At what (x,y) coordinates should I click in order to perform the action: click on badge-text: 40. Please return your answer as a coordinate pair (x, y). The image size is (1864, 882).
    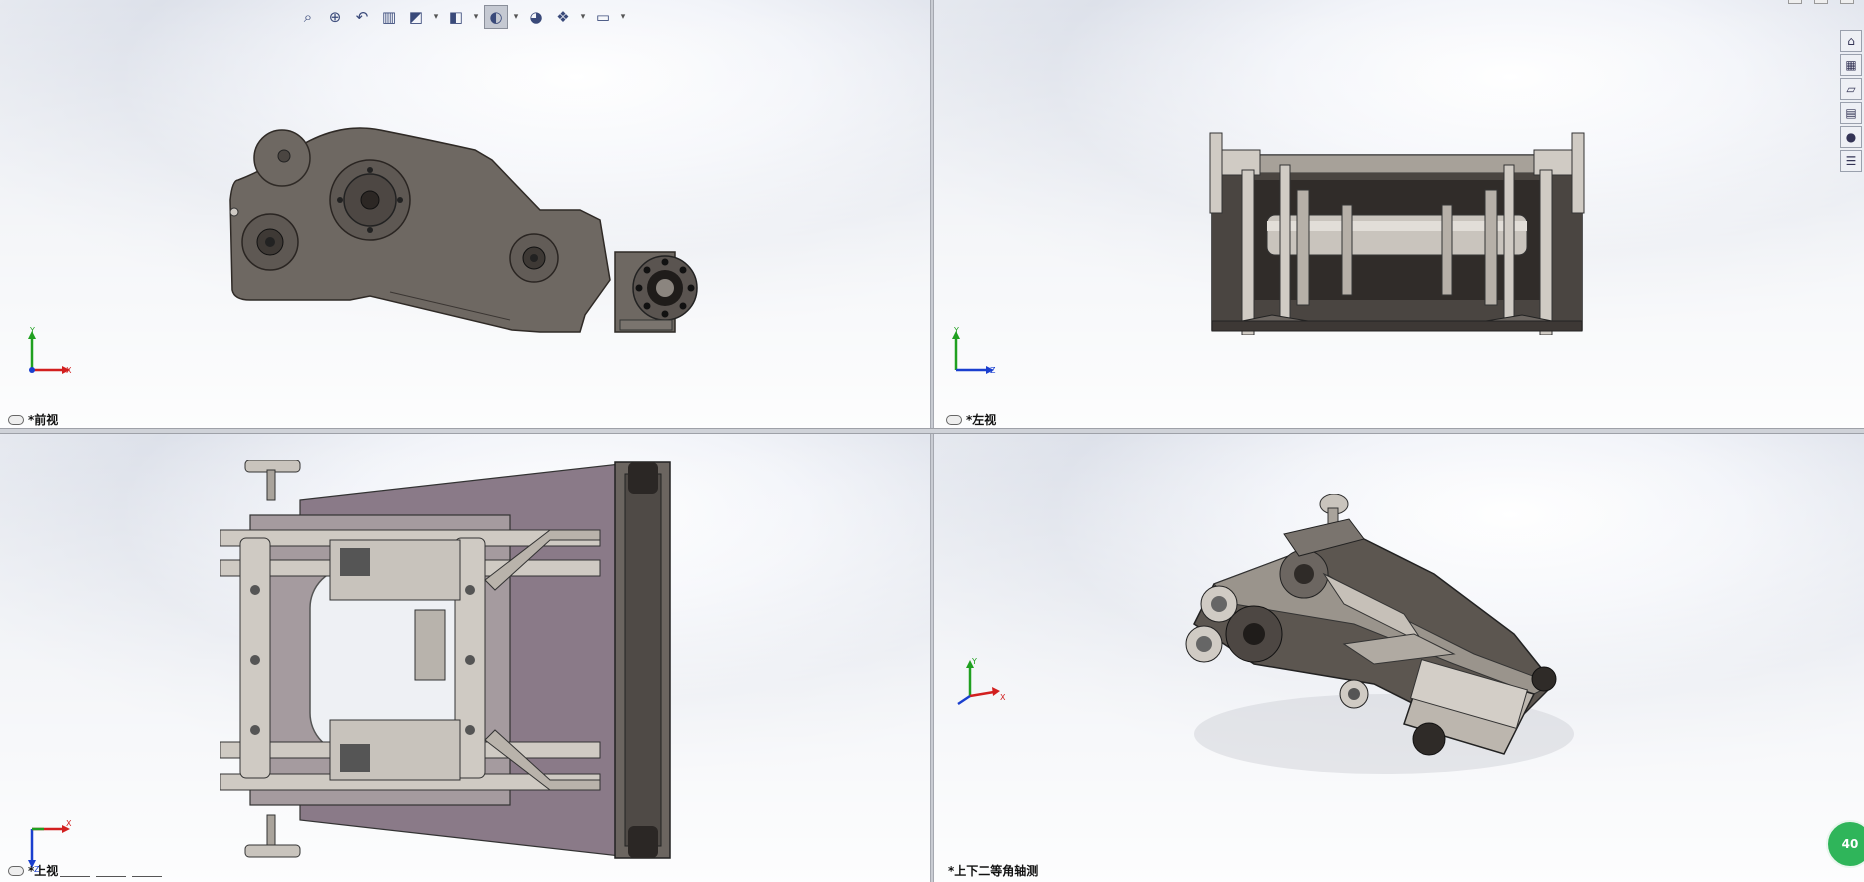
    Looking at the image, I should click on (1850, 844).